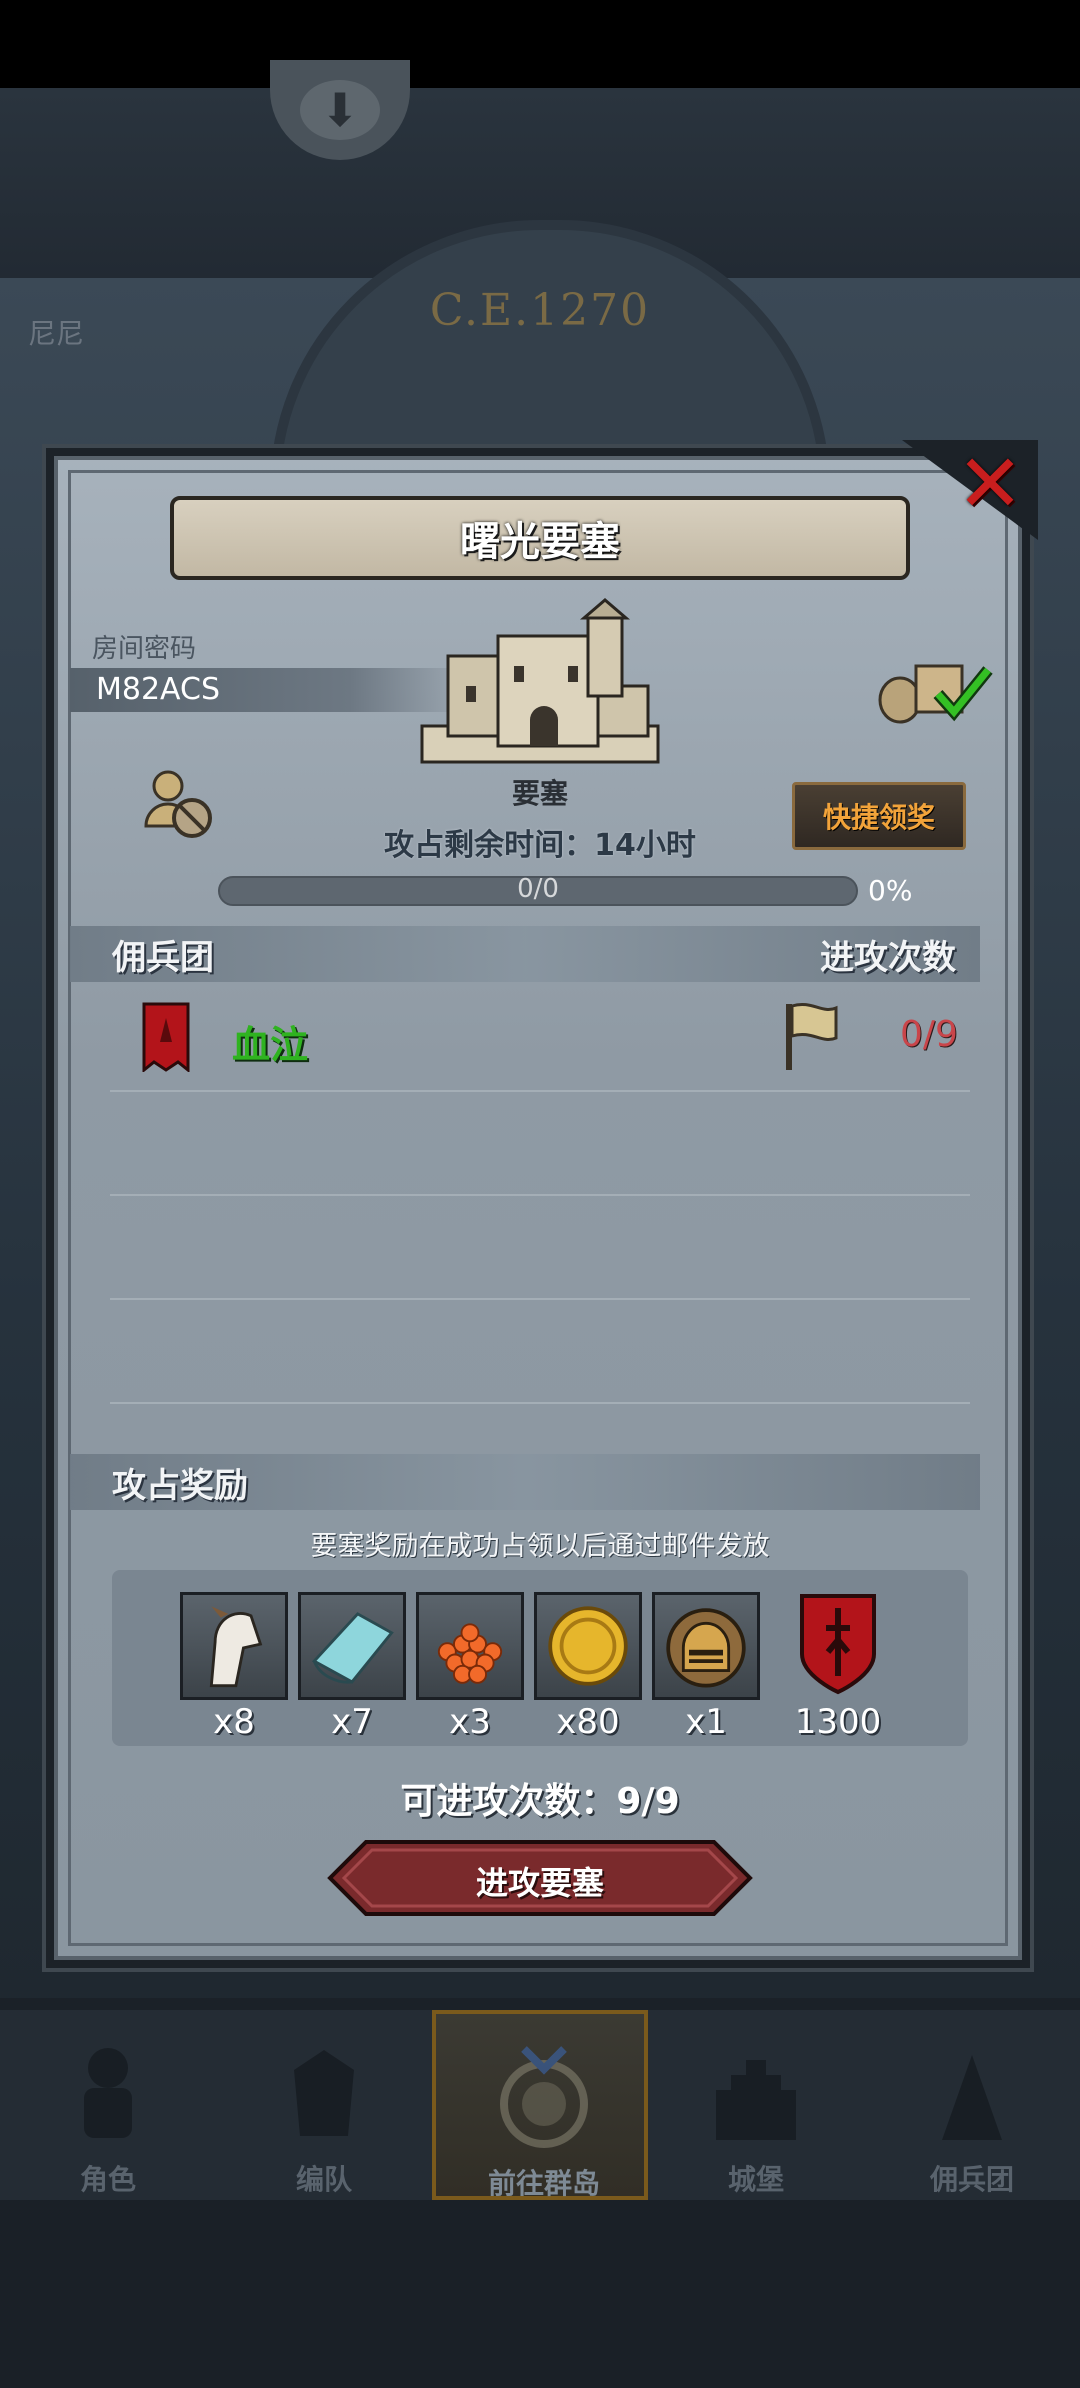  Describe the element at coordinates (706, 1722) in the screenshot. I see `reward-count: x1` at that location.